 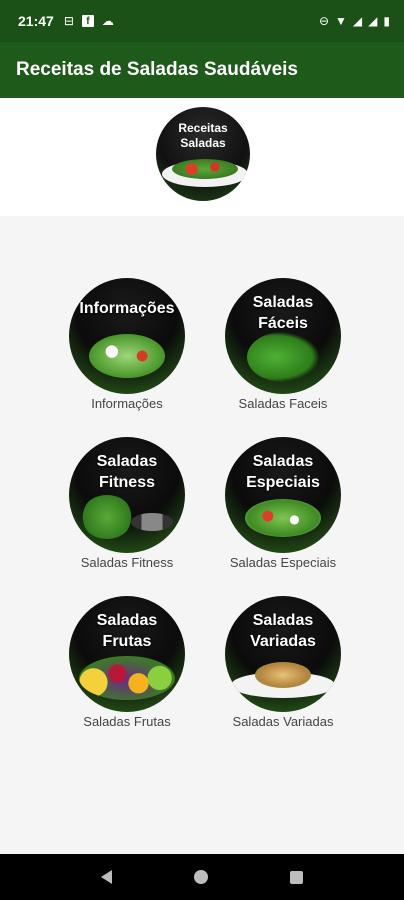 I want to click on menu-label: Informações, so click(x=127, y=403).